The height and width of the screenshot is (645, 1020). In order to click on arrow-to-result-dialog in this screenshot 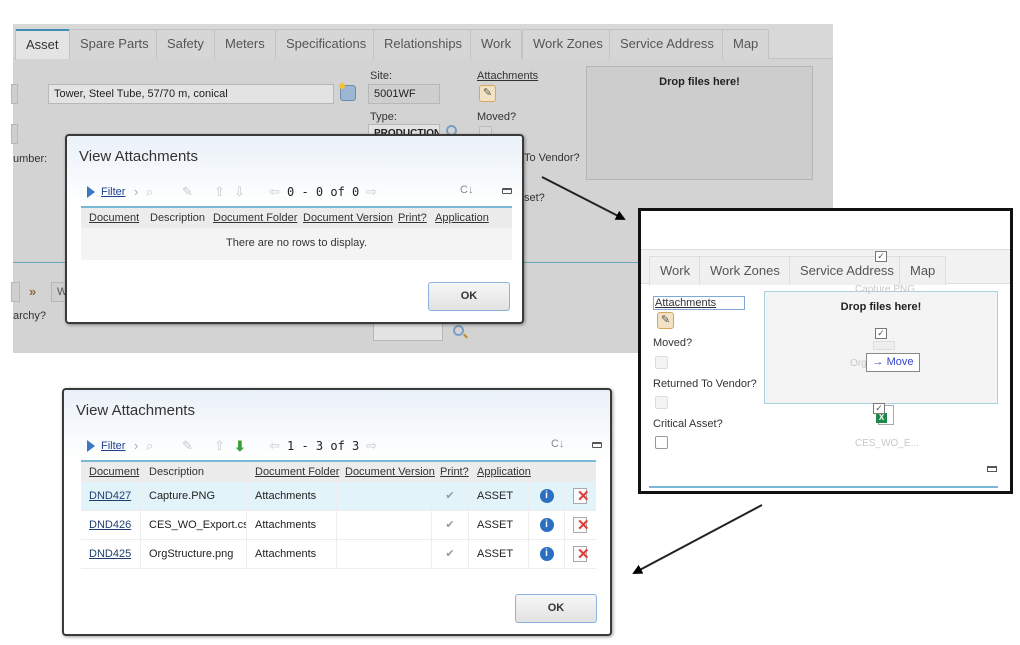, I will do `click(697, 539)`.